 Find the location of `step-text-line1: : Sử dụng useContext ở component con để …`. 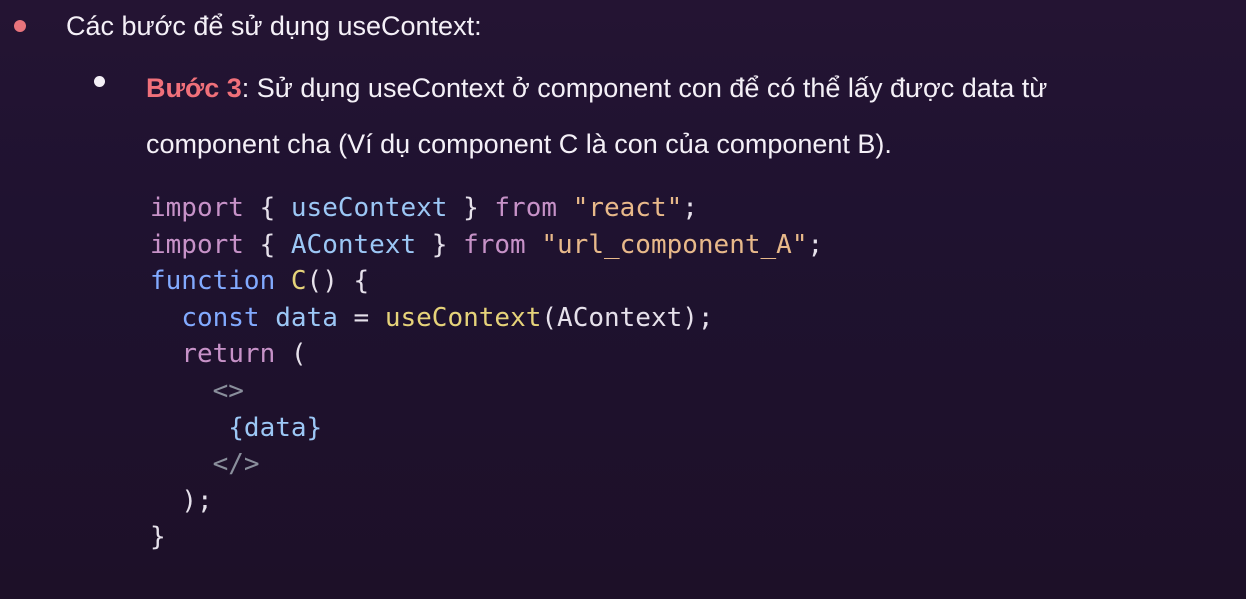

step-text-line1: : Sử dụng useContext ở component con để … is located at coordinates (644, 88).